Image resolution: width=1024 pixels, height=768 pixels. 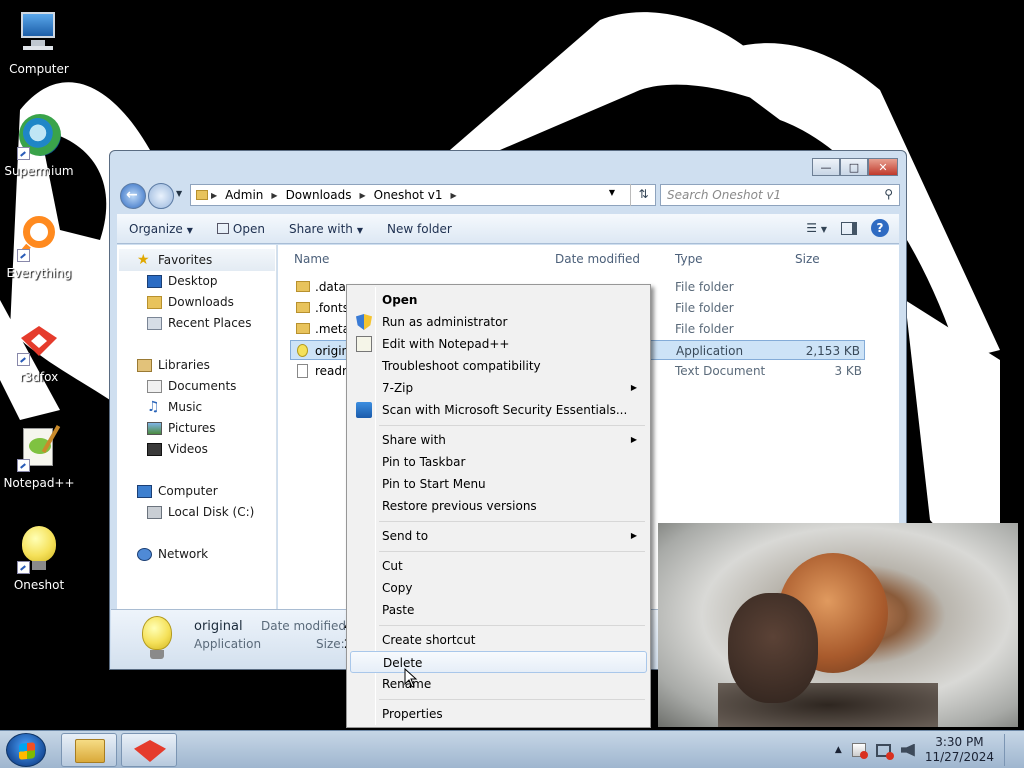 I want to click on back-button: ←, so click(x=133, y=196).